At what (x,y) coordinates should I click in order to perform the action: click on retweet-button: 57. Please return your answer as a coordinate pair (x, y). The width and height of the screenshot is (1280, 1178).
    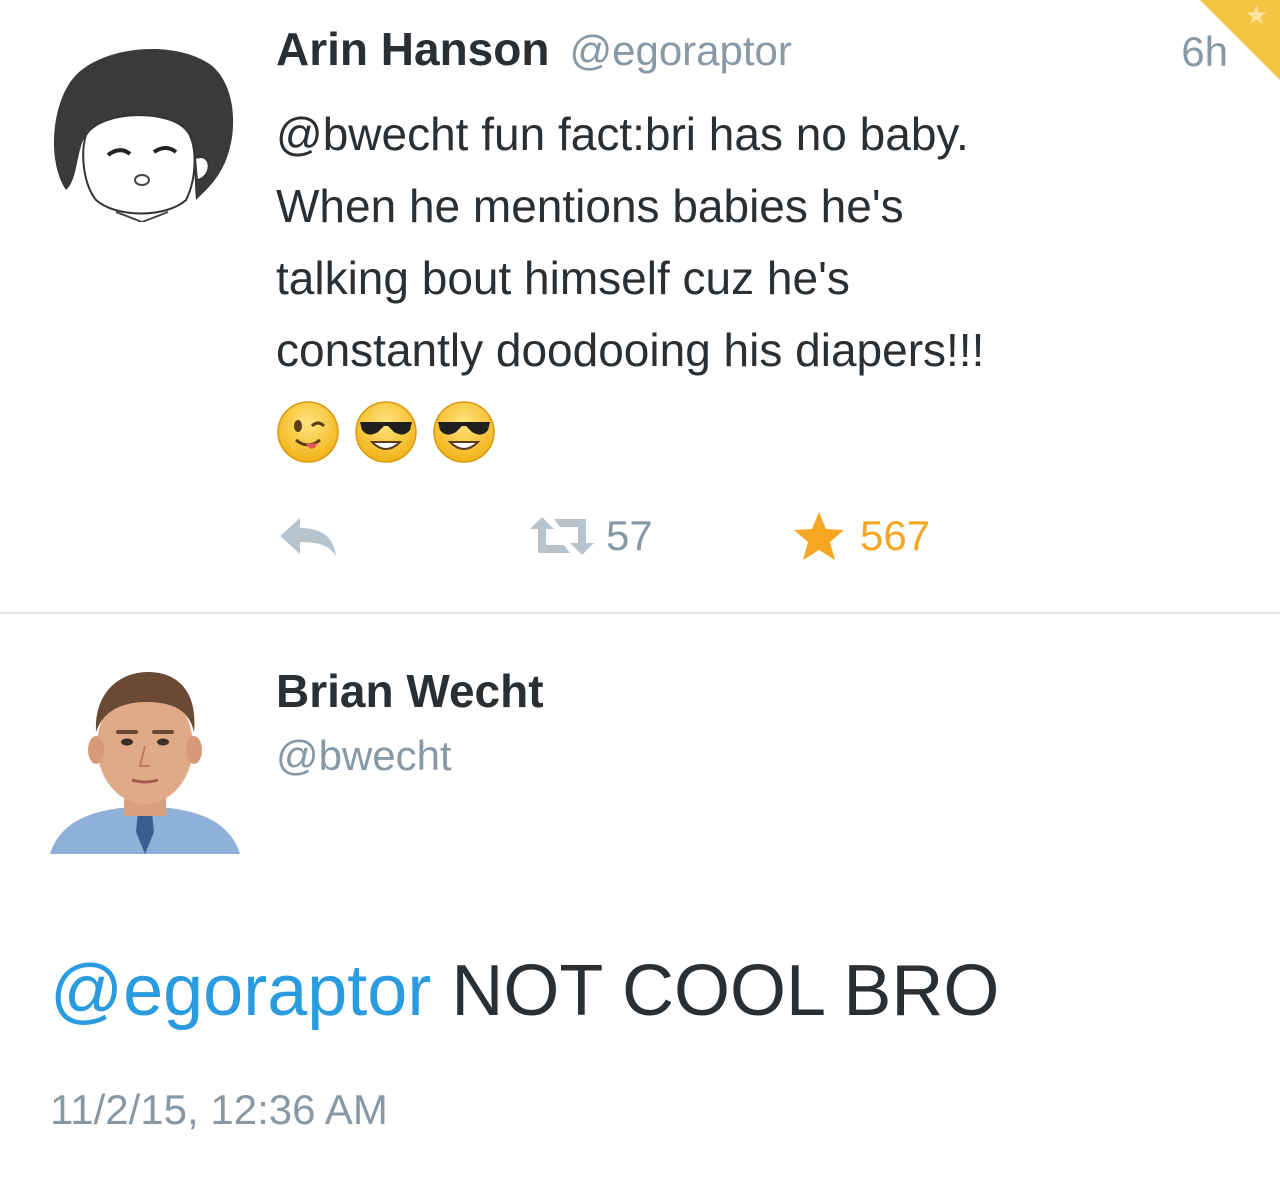
    Looking at the image, I should click on (591, 536).